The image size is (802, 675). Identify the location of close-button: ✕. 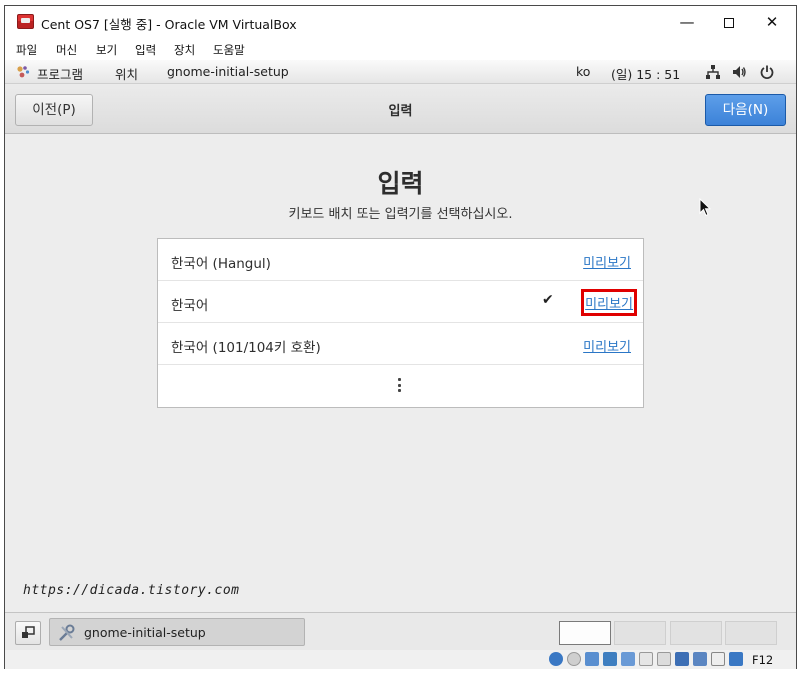
(772, 22).